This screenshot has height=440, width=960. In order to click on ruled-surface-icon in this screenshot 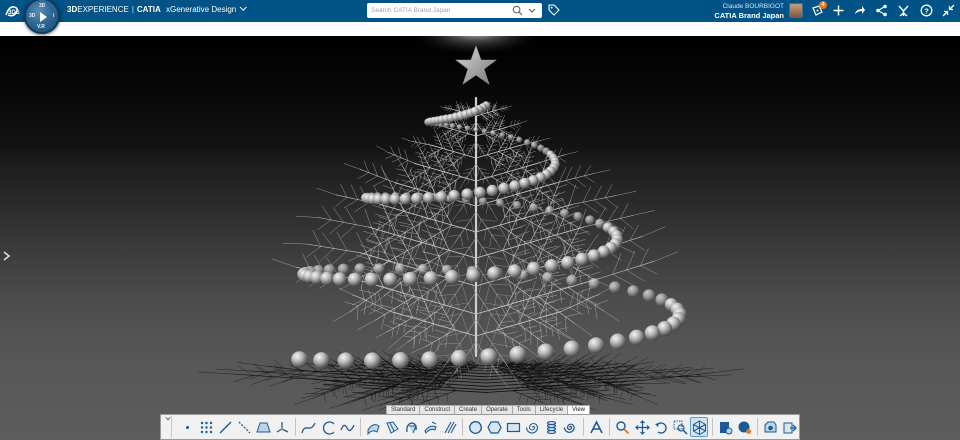, I will do `click(449, 427)`.